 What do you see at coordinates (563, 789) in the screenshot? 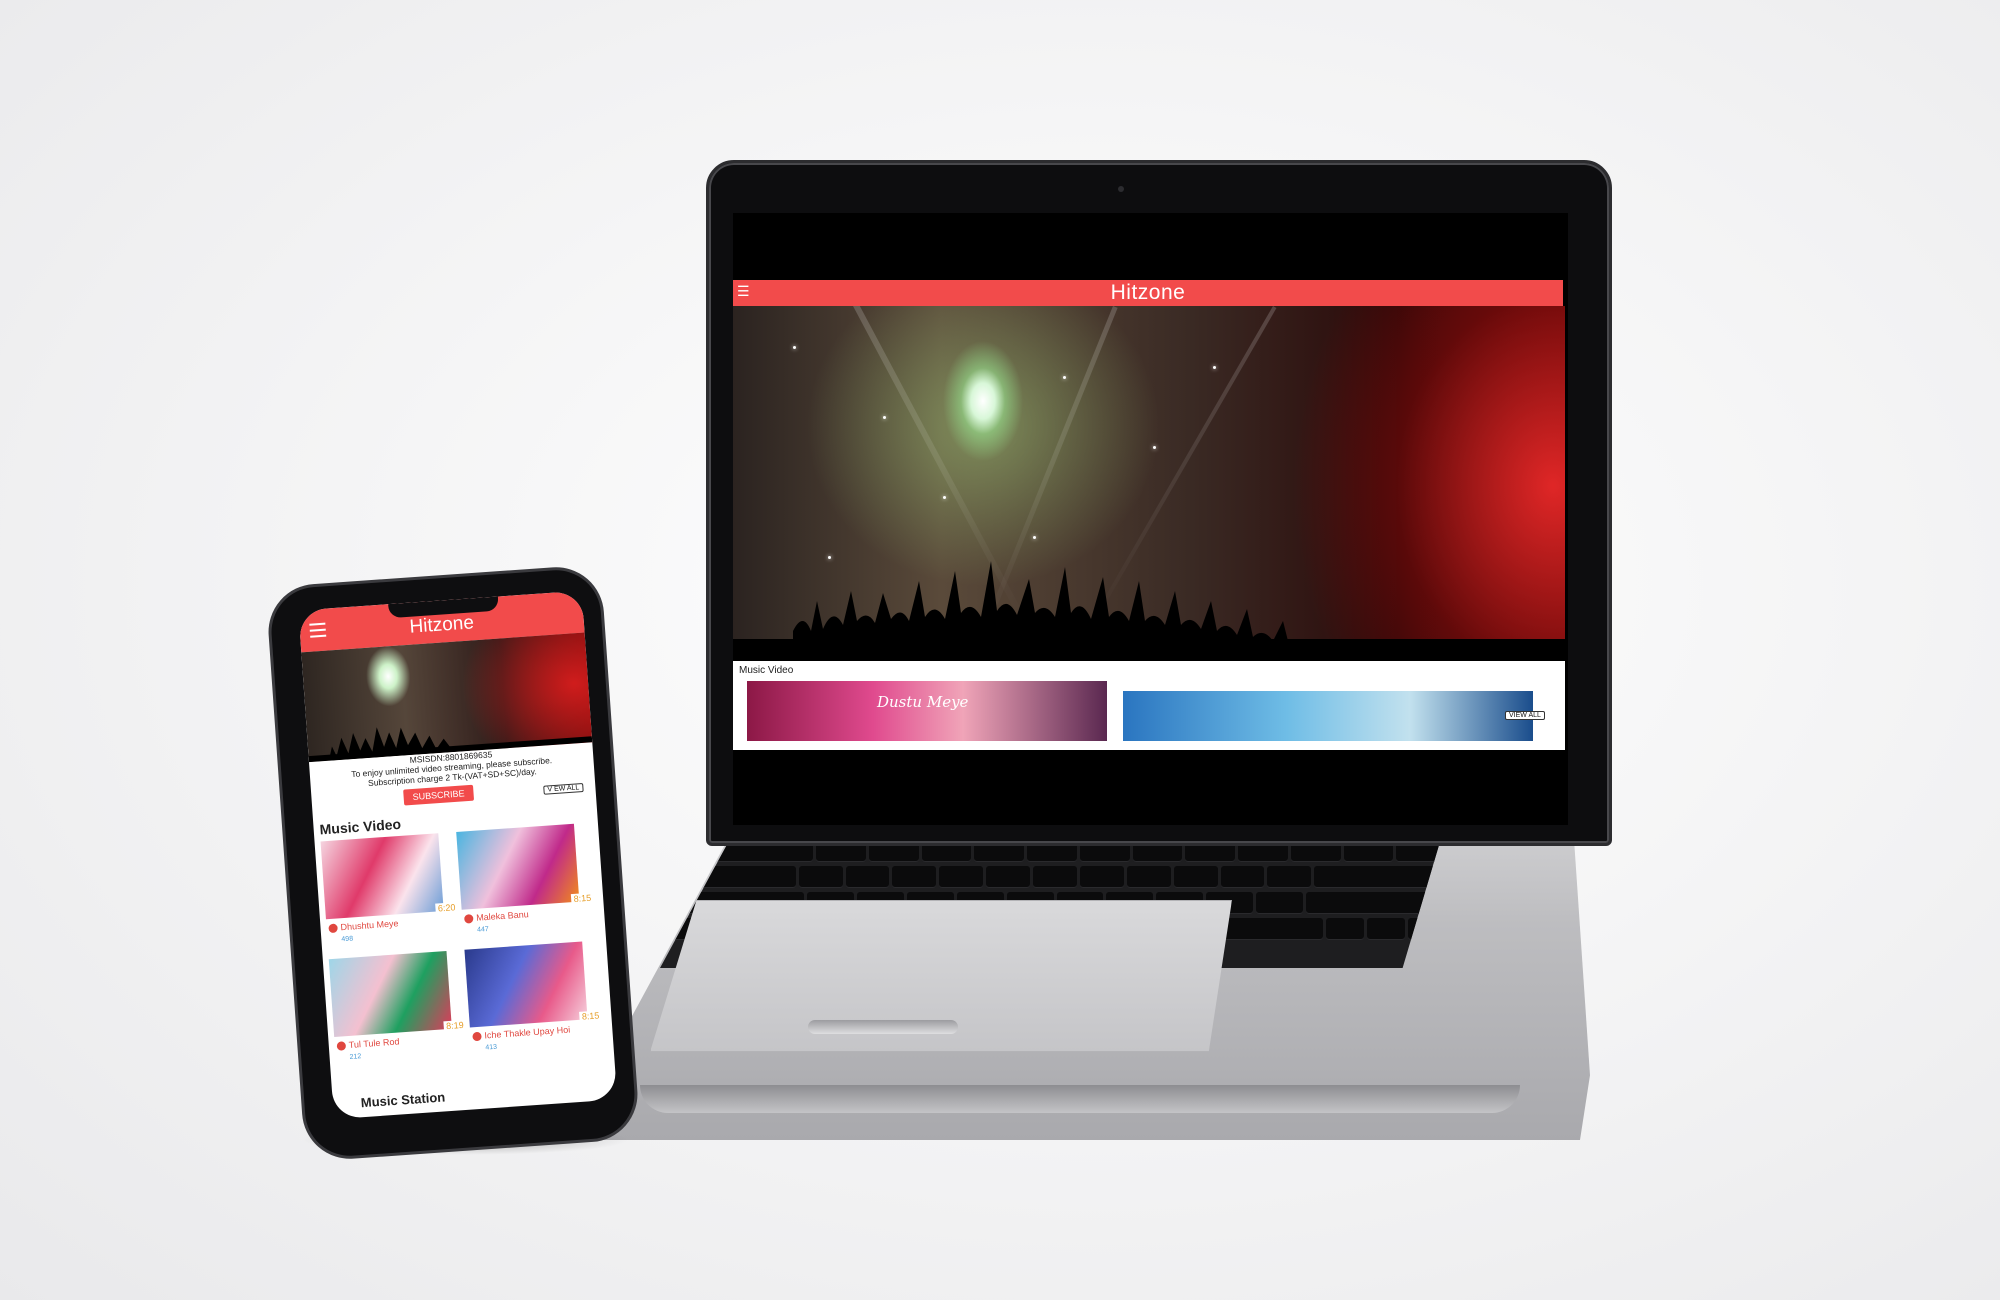
I see `view-all-button: V EW ALL` at bounding box center [563, 789].